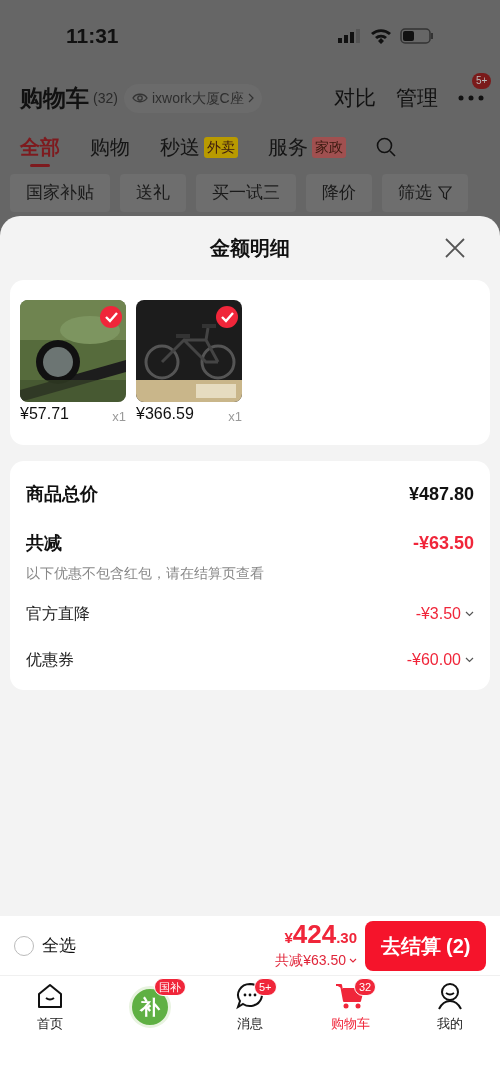 This screenshot has width=500, height=1084. Describe the element at coordinates (307, 147) in the screenshot. I see `category-tab: 服务 家政` at that location.